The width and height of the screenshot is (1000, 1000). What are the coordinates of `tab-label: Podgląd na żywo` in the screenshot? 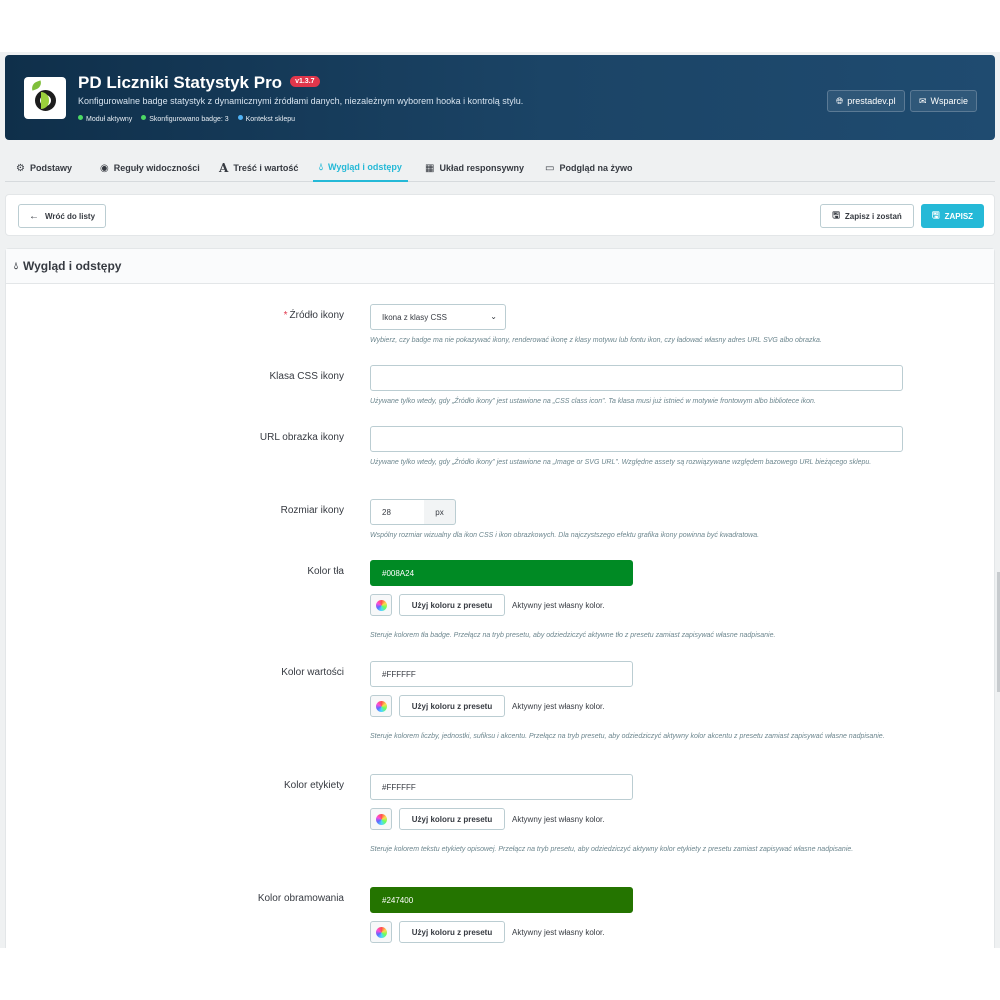 It's located at (596, 168).